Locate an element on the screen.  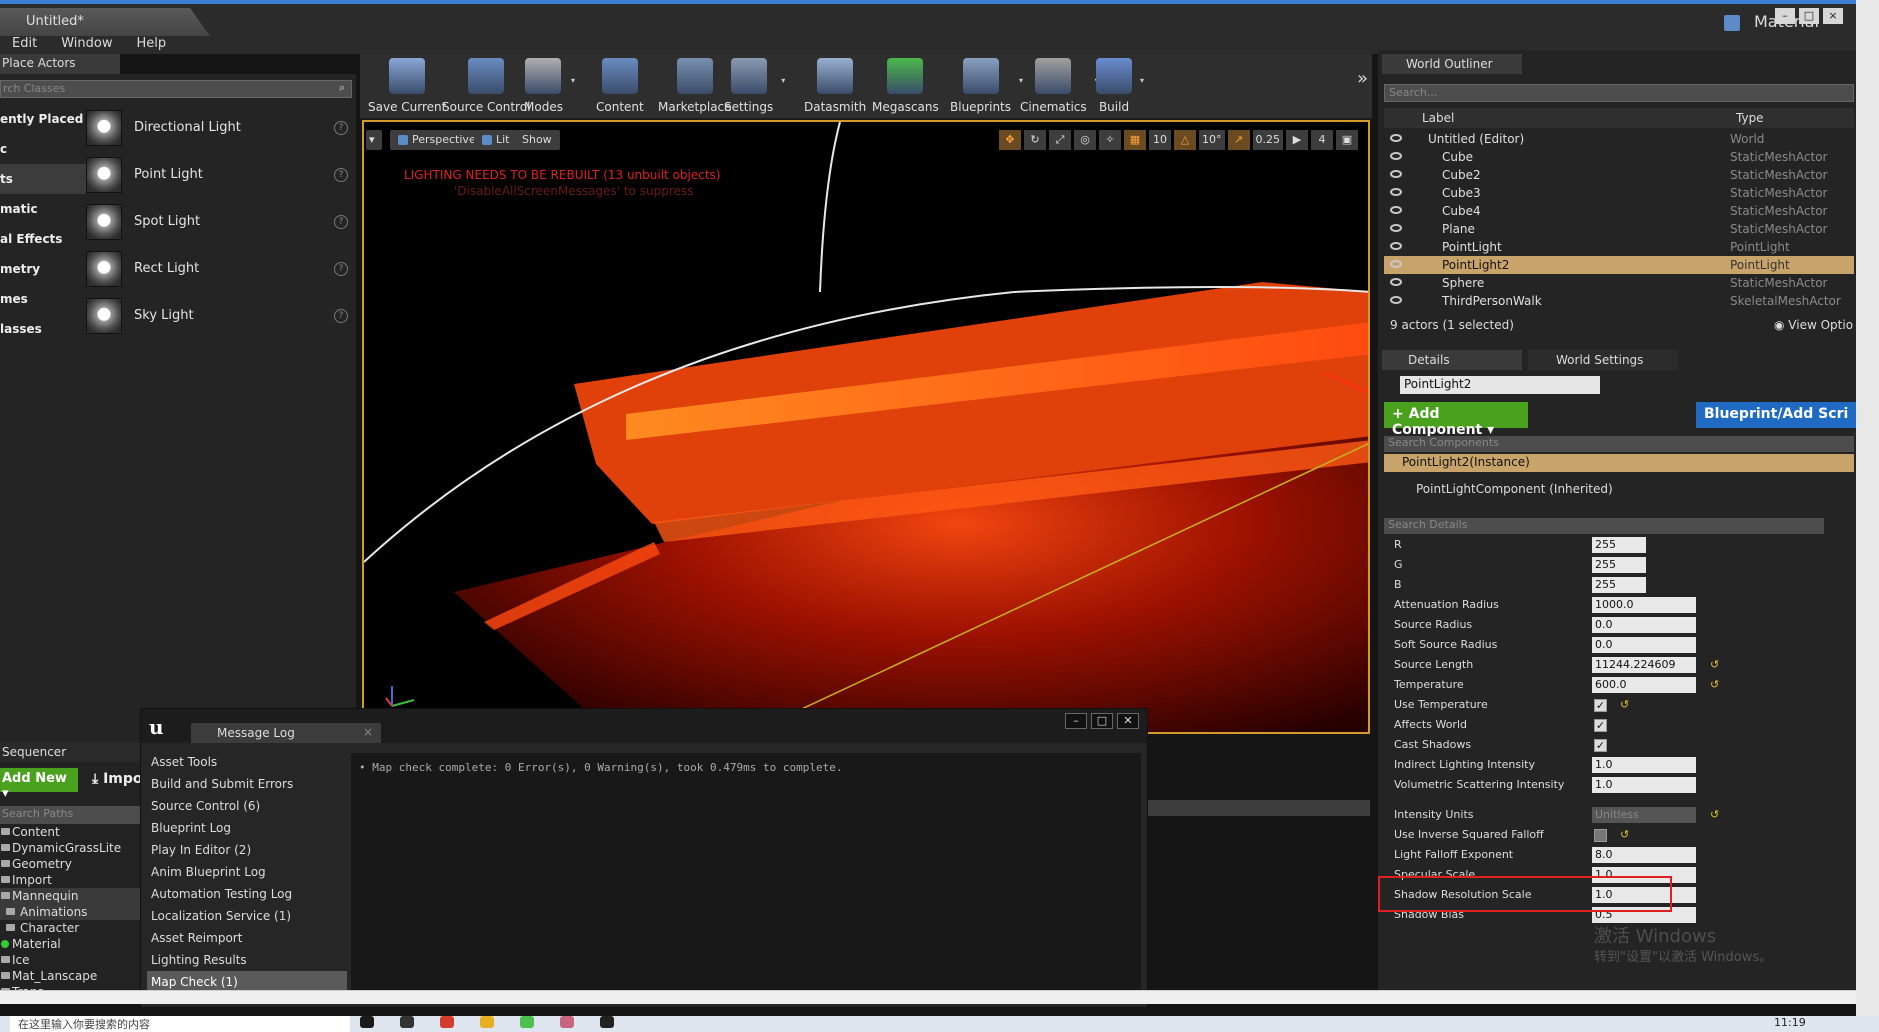
property-value-field: 8.0 is located at coordinates (1644, 855).